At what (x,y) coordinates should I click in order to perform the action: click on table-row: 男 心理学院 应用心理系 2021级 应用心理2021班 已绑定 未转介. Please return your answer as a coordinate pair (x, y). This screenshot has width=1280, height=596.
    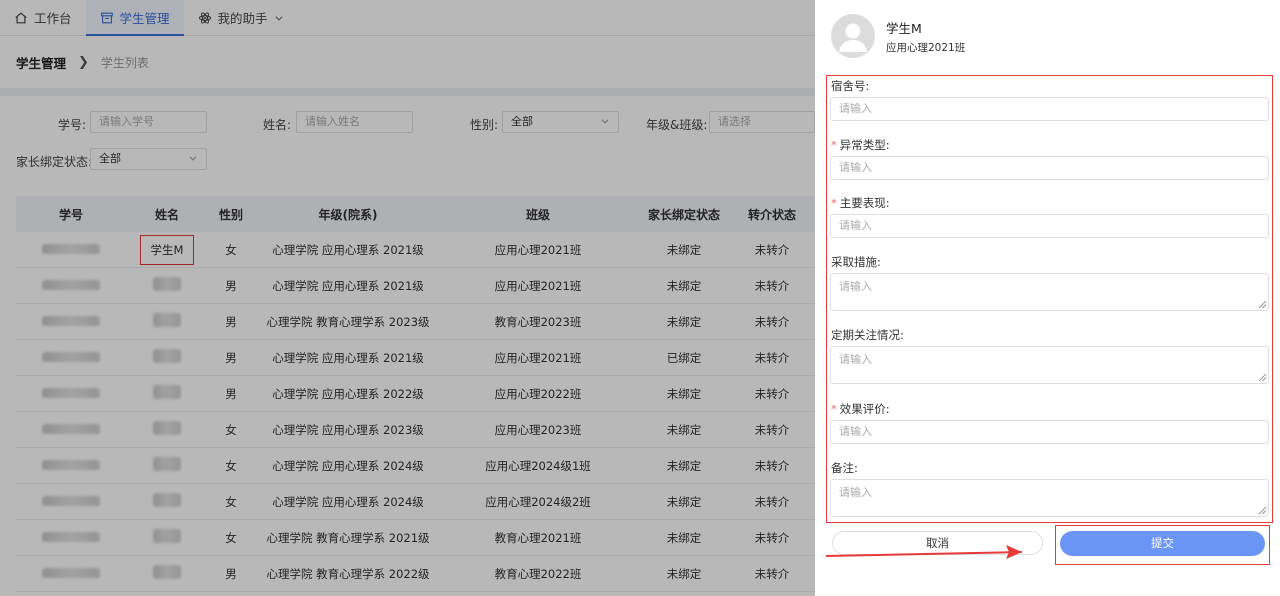
    Looking at the image, I should click on (415, 358).